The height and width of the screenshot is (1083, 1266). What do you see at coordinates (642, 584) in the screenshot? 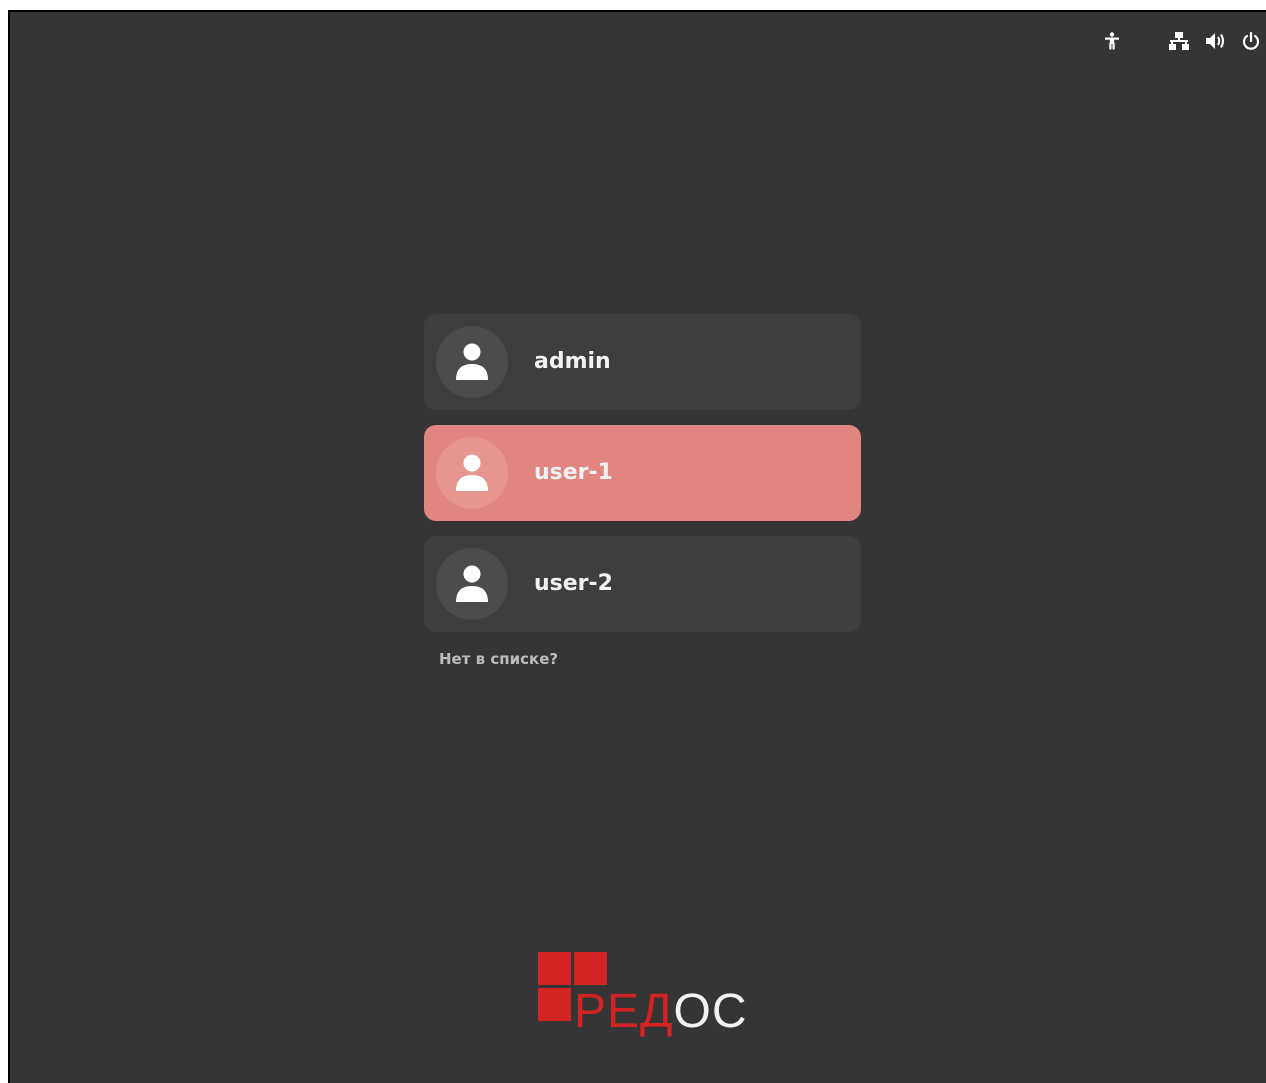
I see `user-item-user-2: user-2` at bounding box center [642, 584].